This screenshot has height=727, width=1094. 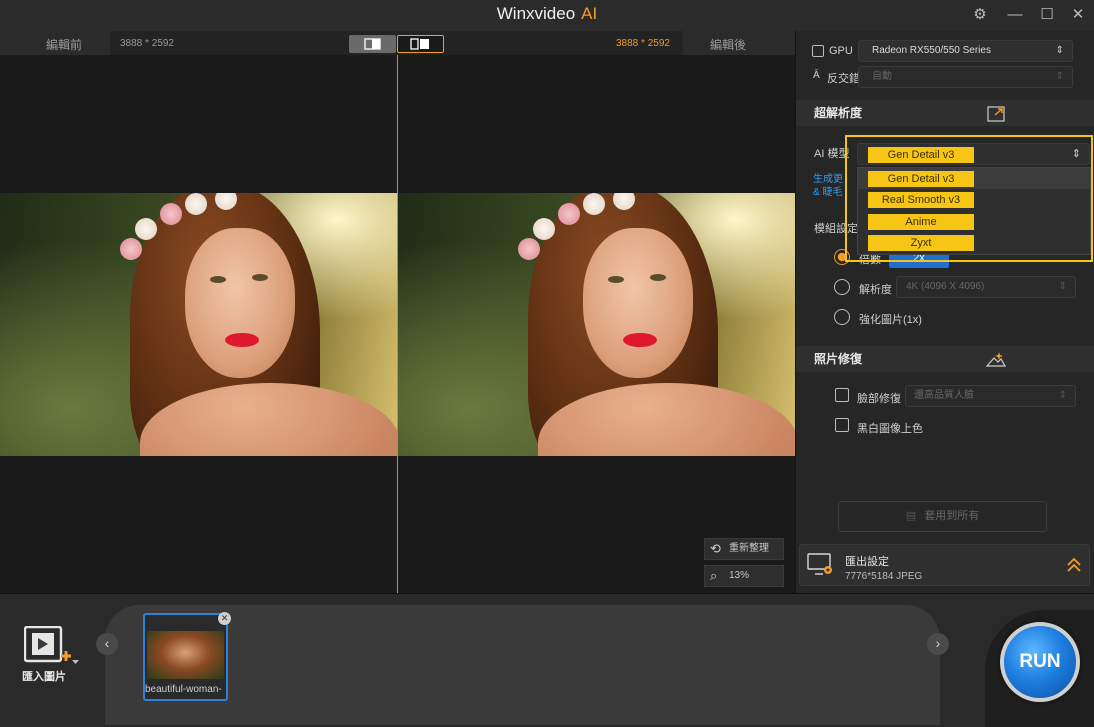 What do you see at coordinates (1078, 15) in the screenshot?
I see `close-button: ✕` at bounding box center [1078, 15].